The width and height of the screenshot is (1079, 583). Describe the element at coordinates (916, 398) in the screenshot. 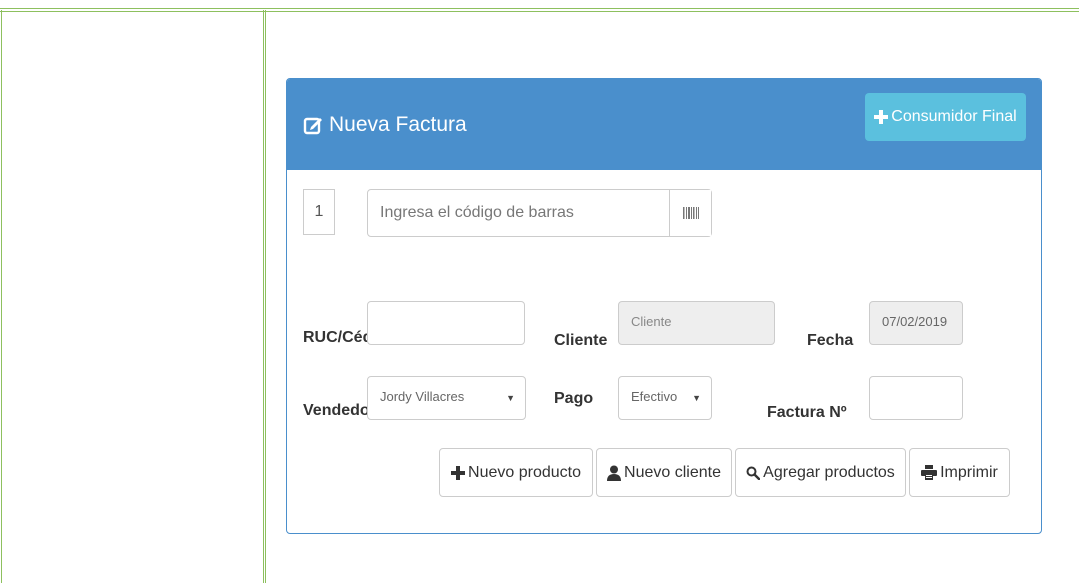

I see `factura-input` at that location.